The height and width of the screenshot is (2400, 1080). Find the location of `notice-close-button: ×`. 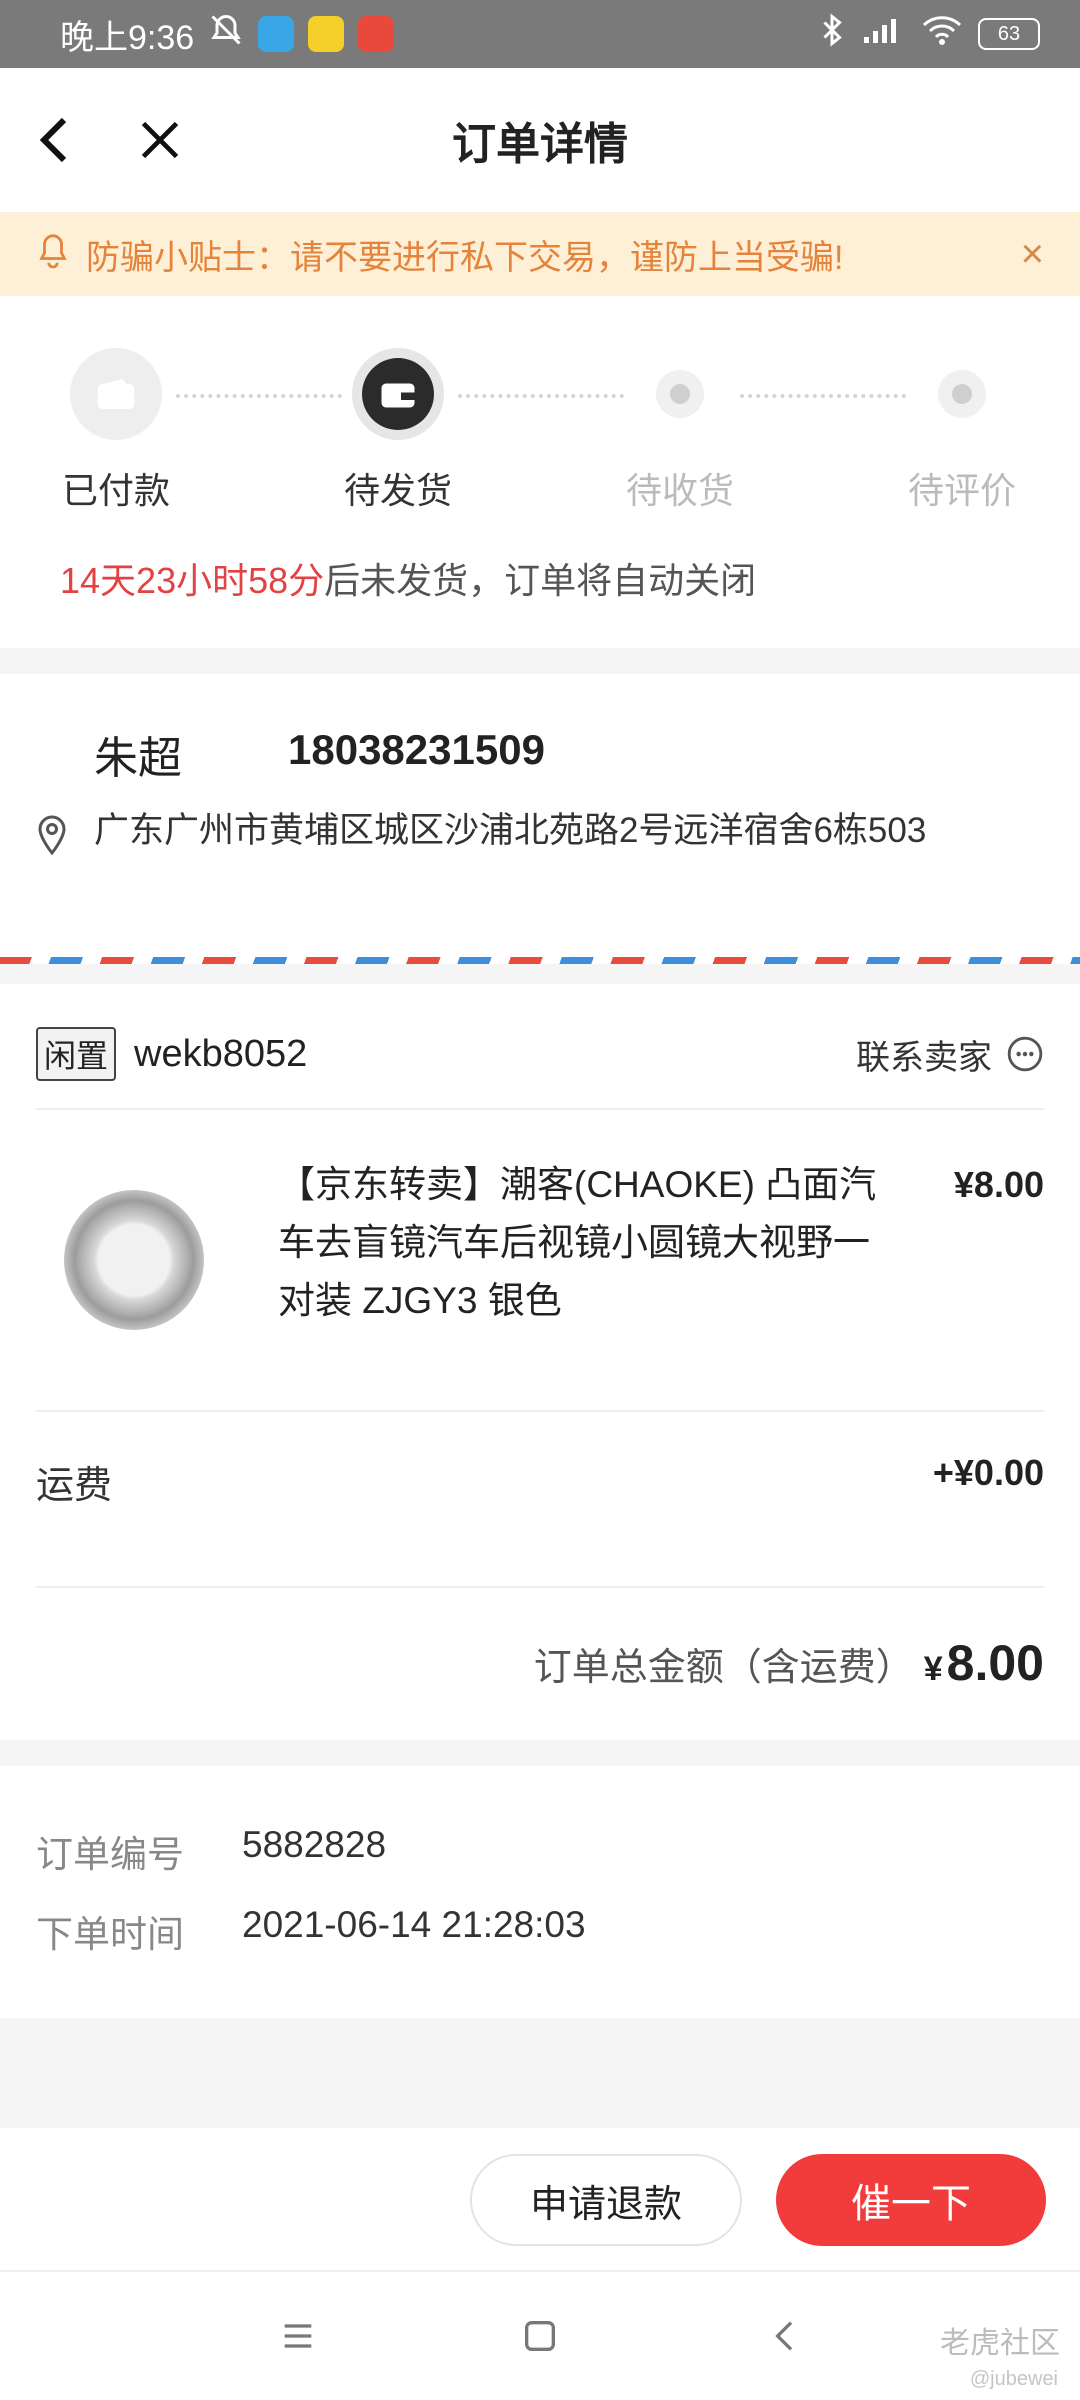

notice-close-button: × is located at coordinates (1032, 254).